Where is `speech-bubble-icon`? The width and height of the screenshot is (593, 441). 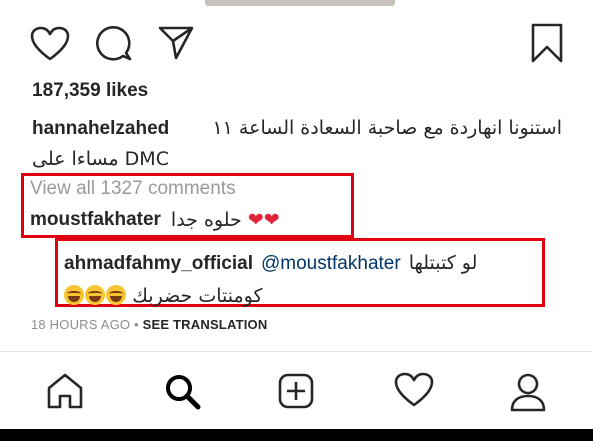
speech-bubble-icon is located at coordinates (114, 43).